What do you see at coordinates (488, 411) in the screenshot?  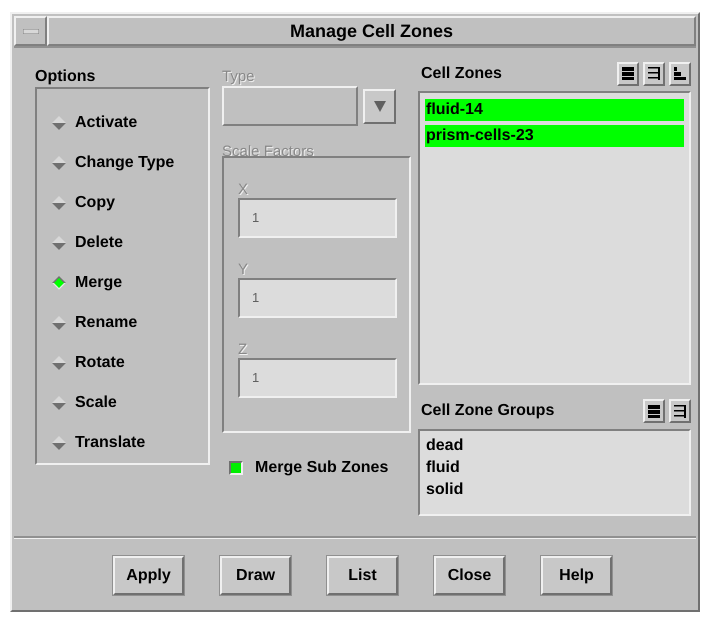 I see `cell-zone-groups-label: Cell Zone Groups` at bounding box center [488, 411].